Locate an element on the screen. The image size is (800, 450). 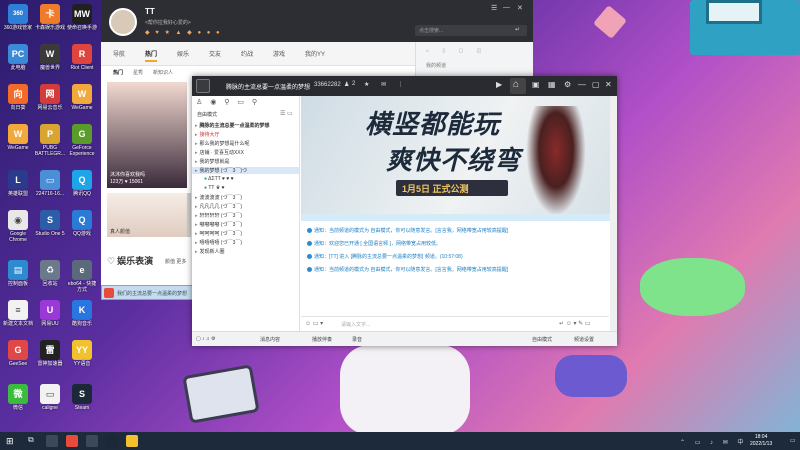
footer-mode: 自由模式 is located at coordinates (542, 339).